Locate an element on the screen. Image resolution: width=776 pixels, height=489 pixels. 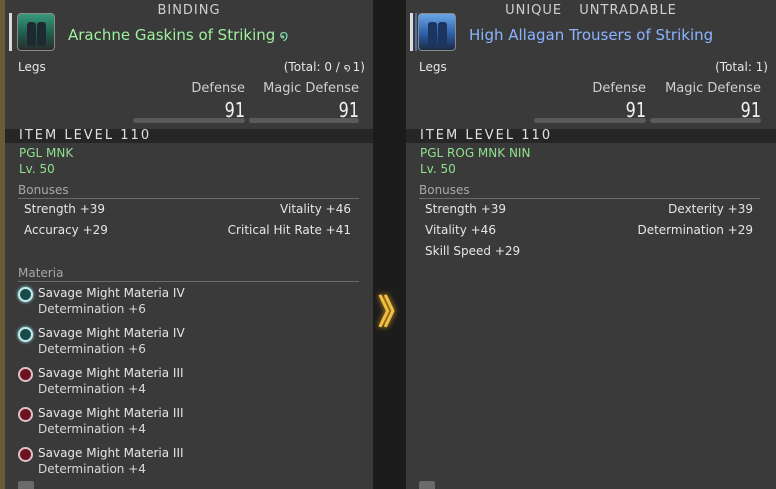
item-flags: UNIQUE UNTRADABLE is located at coordinates (591, 10).